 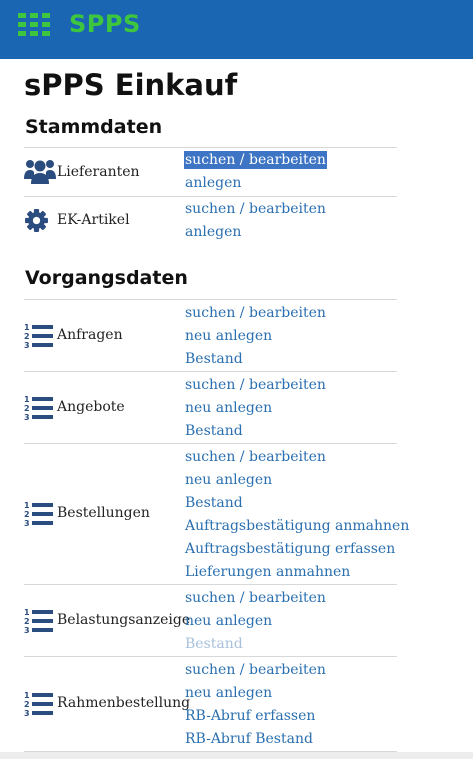 What do you see at coordinates (94, 127) in the screenshot?
I see `section-title-stammdaten: Stammdaten` at bounding box center [94, 127].